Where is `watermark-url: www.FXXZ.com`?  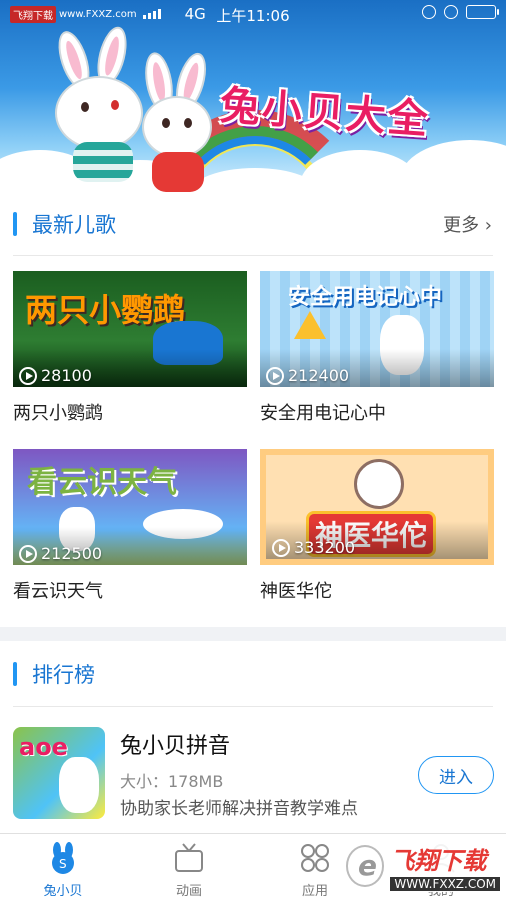
watermark-url: www.FXXZ.com is located at coordinates (98, 14).